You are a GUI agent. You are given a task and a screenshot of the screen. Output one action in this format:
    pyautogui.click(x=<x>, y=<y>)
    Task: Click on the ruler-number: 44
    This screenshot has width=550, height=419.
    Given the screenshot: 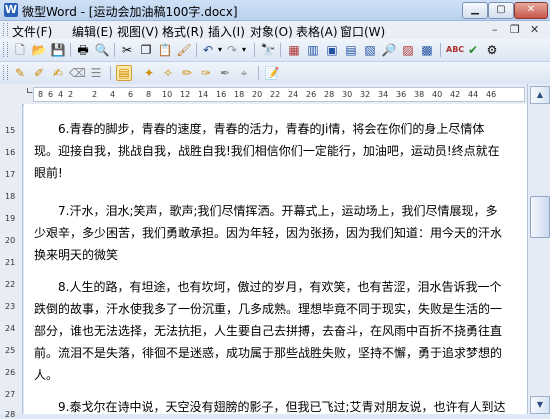 What is the action you would take?
    pyautogui.click(x=473, y=94)
    